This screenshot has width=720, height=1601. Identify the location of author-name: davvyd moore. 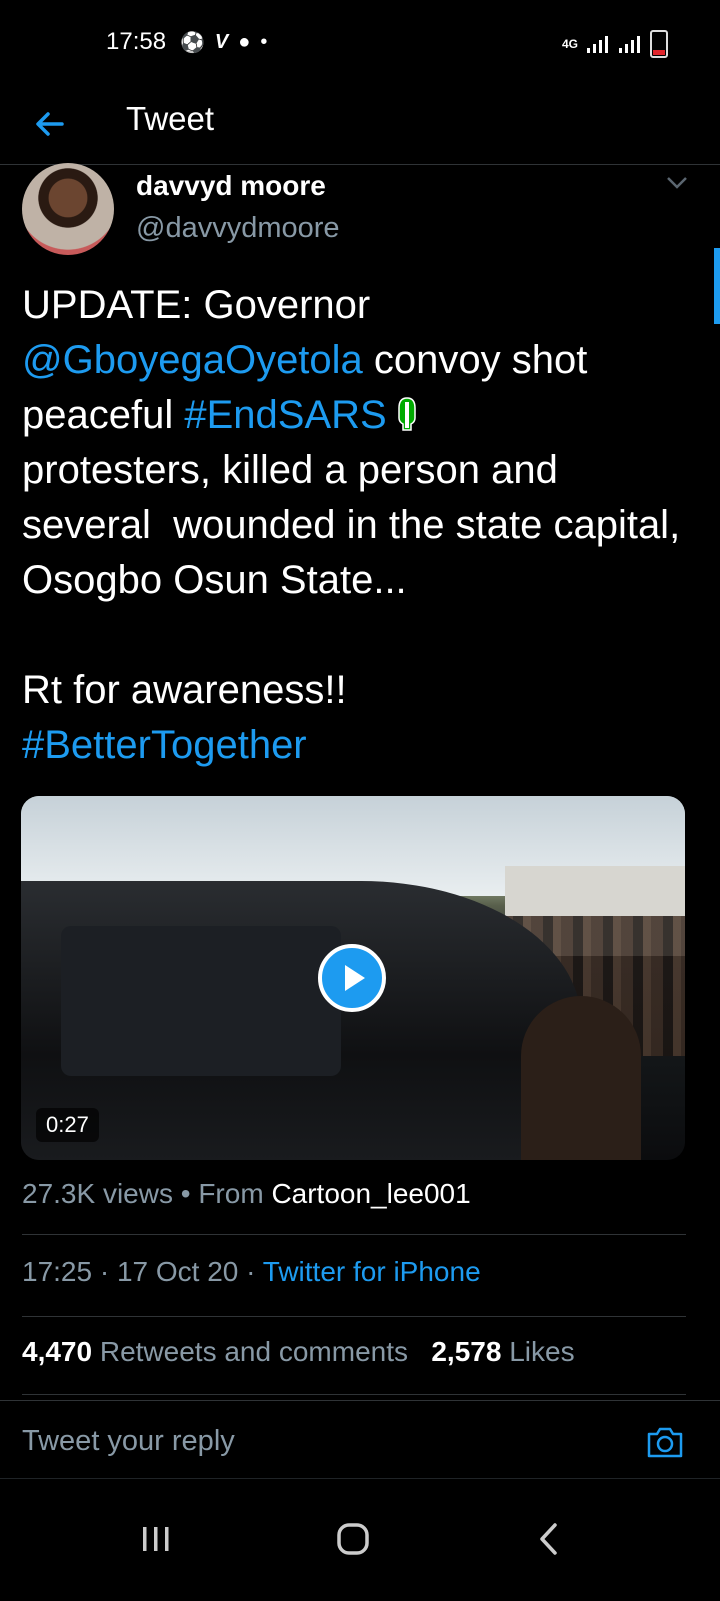
(231, 186).